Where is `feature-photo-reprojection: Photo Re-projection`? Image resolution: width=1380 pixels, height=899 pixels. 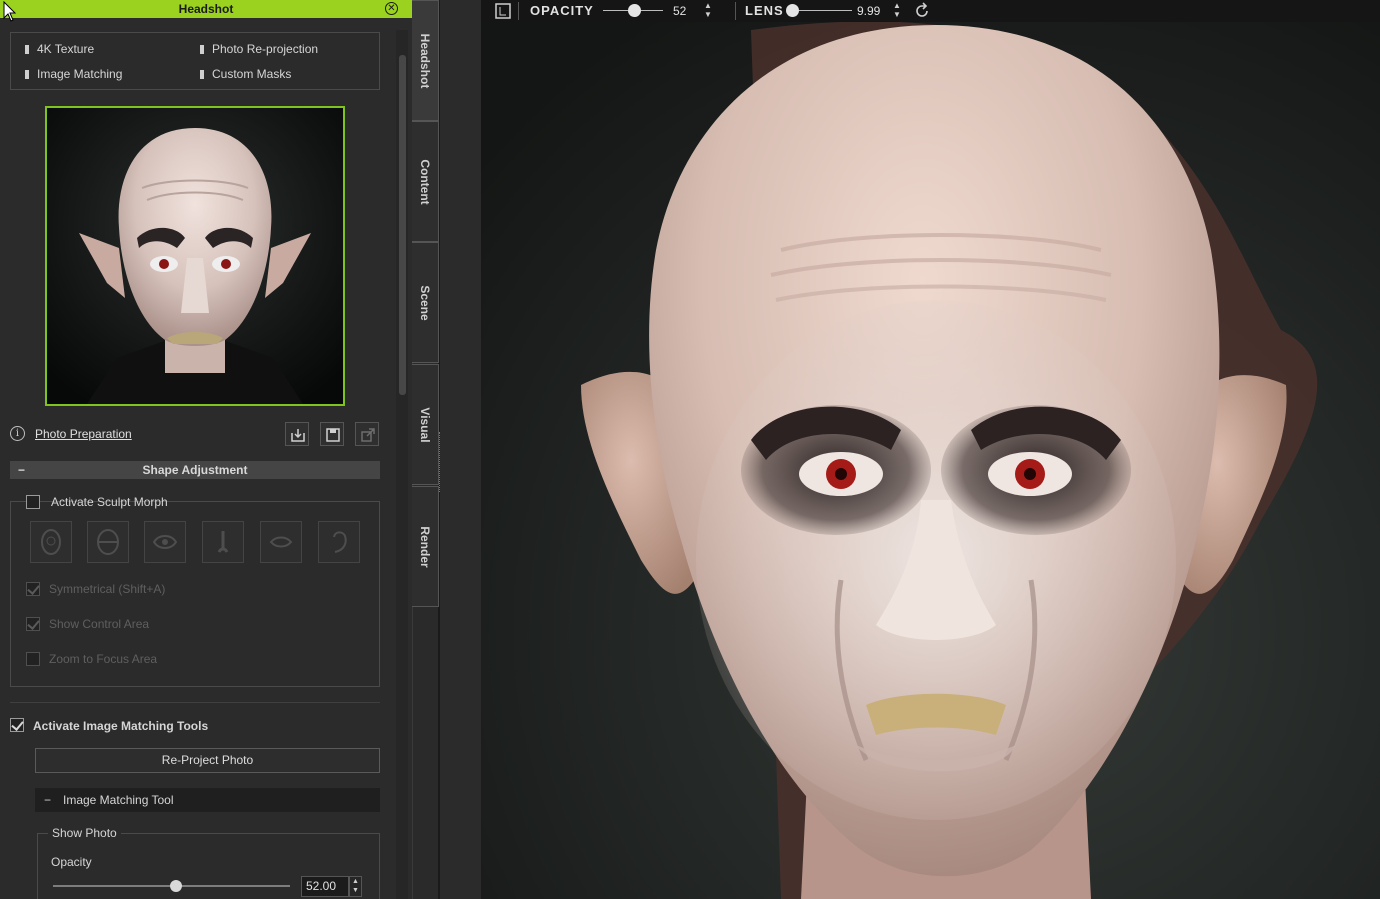
feature-photo-reprojection: Photo Re-projection is located at coordinates (259, 49).